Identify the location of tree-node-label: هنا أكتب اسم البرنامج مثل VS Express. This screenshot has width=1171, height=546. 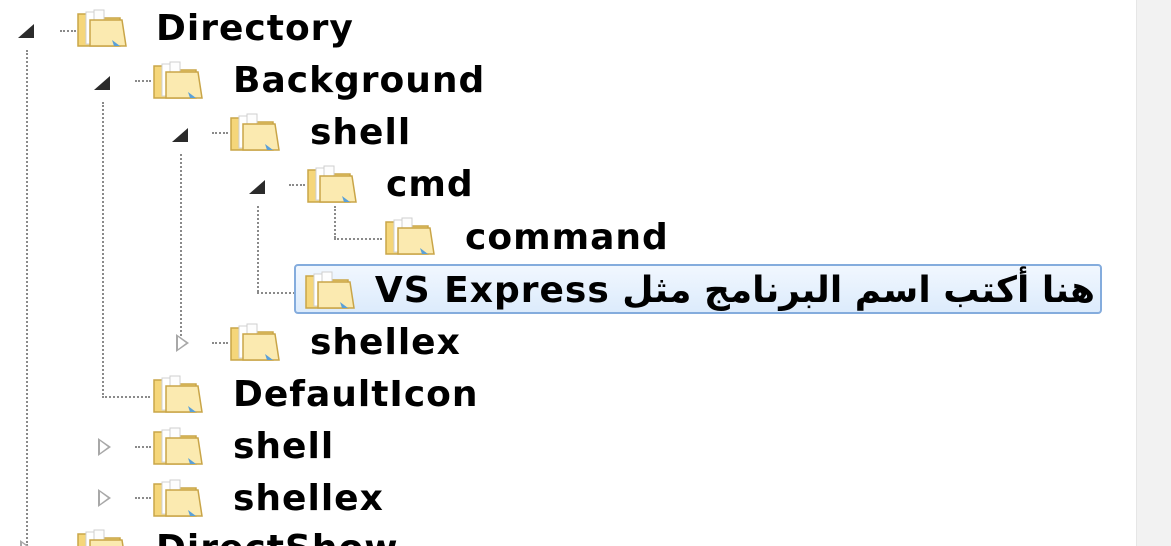
(734, 290).